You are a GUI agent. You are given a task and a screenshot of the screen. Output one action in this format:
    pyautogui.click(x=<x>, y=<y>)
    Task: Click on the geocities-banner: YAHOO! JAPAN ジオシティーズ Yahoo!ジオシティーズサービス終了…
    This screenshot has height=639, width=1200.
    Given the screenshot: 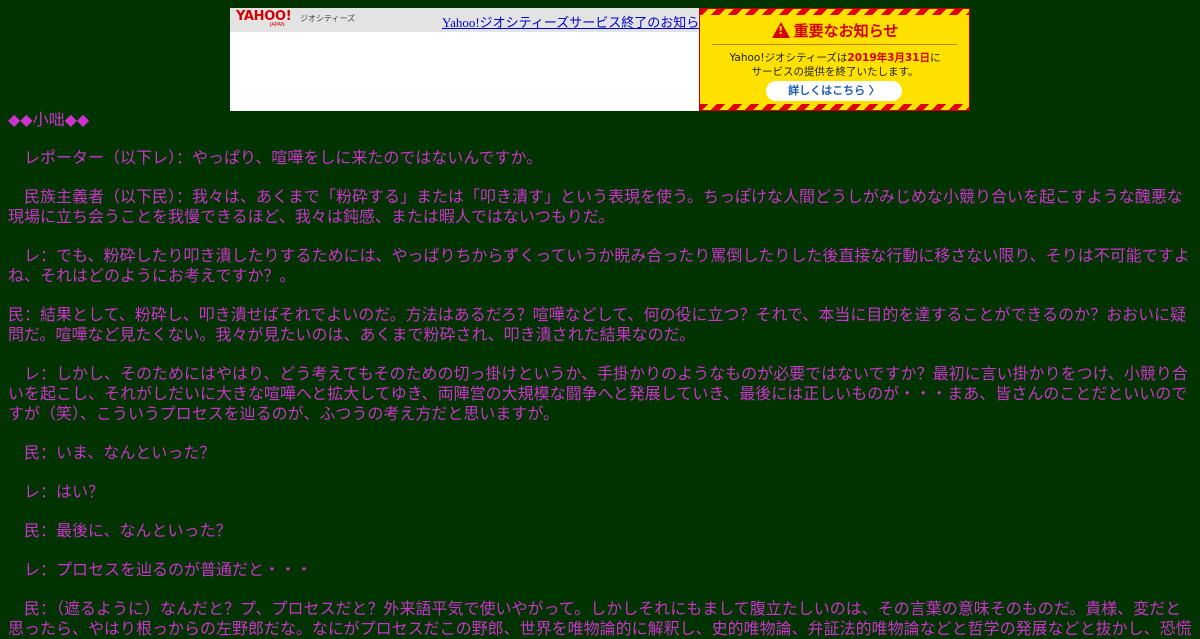 What is the action you would take?
    pyautogui.click(x=600, y=59)
    